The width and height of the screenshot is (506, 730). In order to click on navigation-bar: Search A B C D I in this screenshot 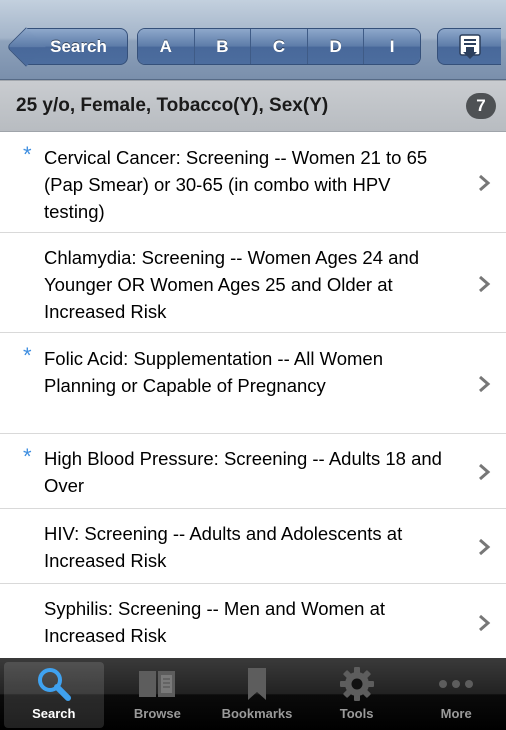, I will do `click(253, 40)`.